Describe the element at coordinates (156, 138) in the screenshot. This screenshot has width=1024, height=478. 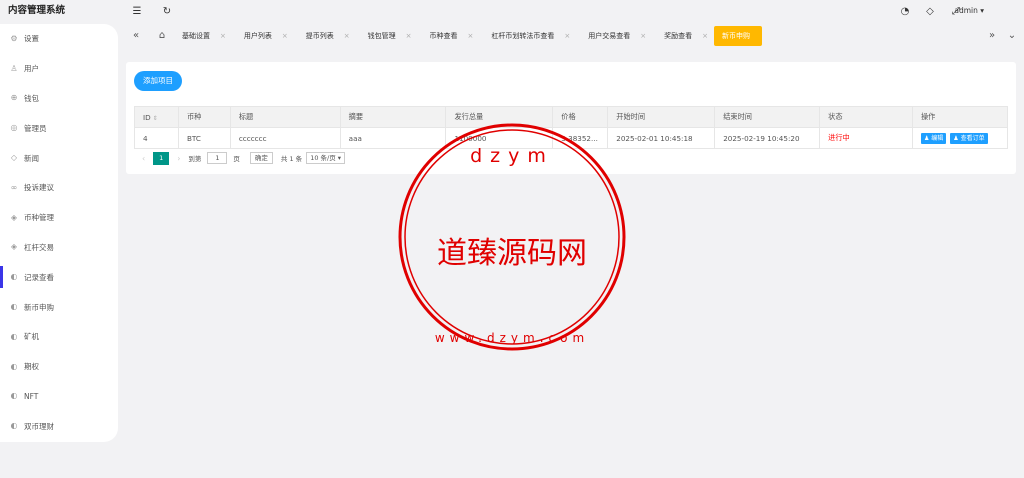
I see `cell-id: 4` at that location.